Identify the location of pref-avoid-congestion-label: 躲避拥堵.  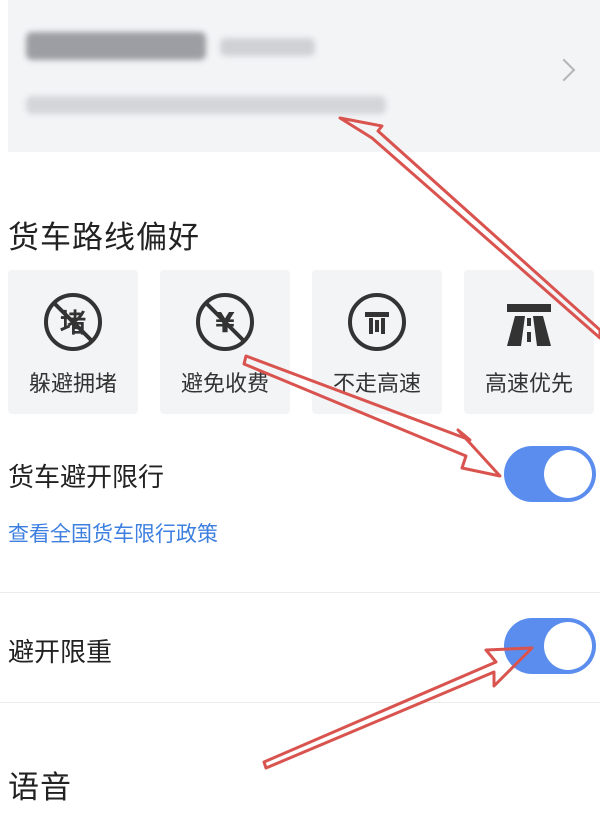
(72, 384).